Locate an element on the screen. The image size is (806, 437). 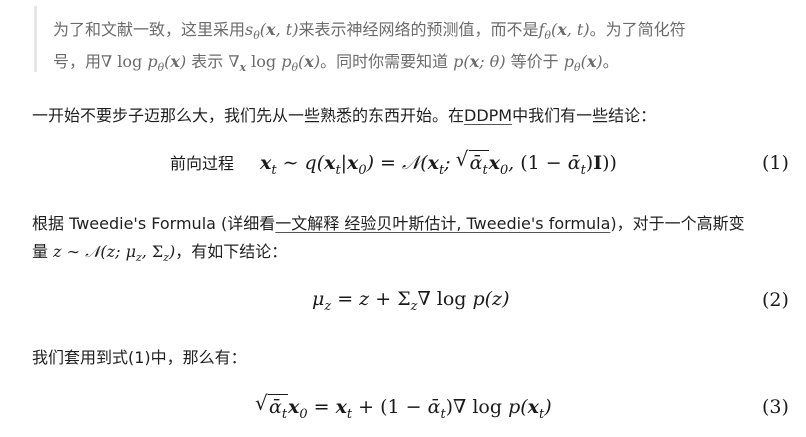
equation-2: μz = z + Σz∇ log p(z) is located at coordinates (411, 301).